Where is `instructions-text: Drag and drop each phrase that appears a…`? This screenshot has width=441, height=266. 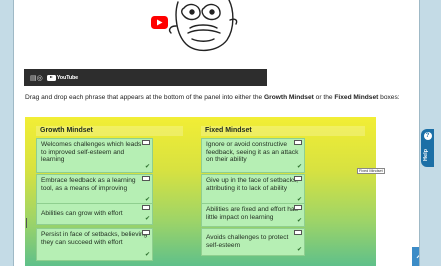
instructions-text: Drag and drop each phrase that appears a… is located at coordinates (215, 98).